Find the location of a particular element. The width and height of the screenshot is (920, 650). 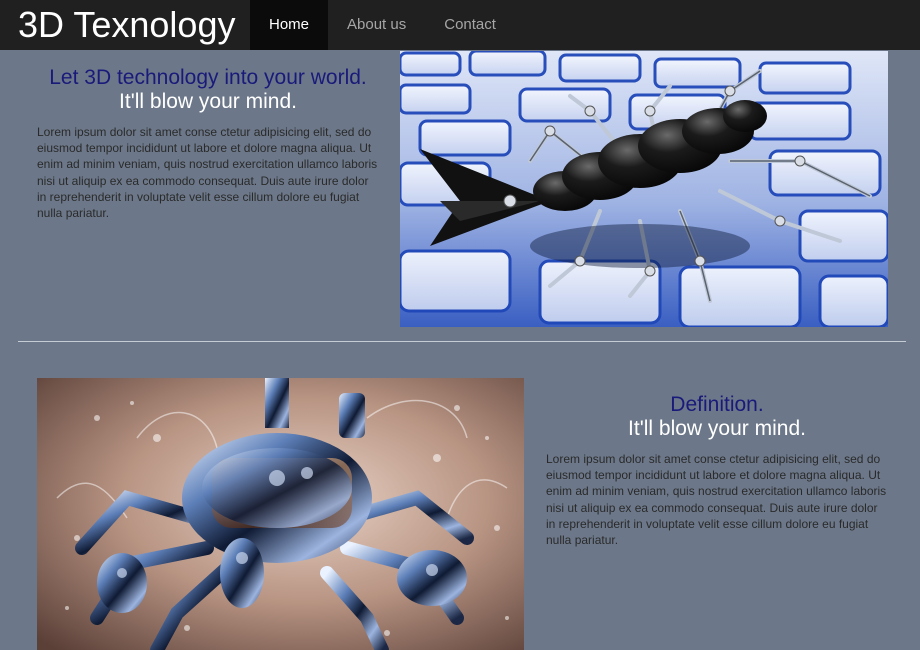

nav-contact: Contact is located at coordinates (470, 25).